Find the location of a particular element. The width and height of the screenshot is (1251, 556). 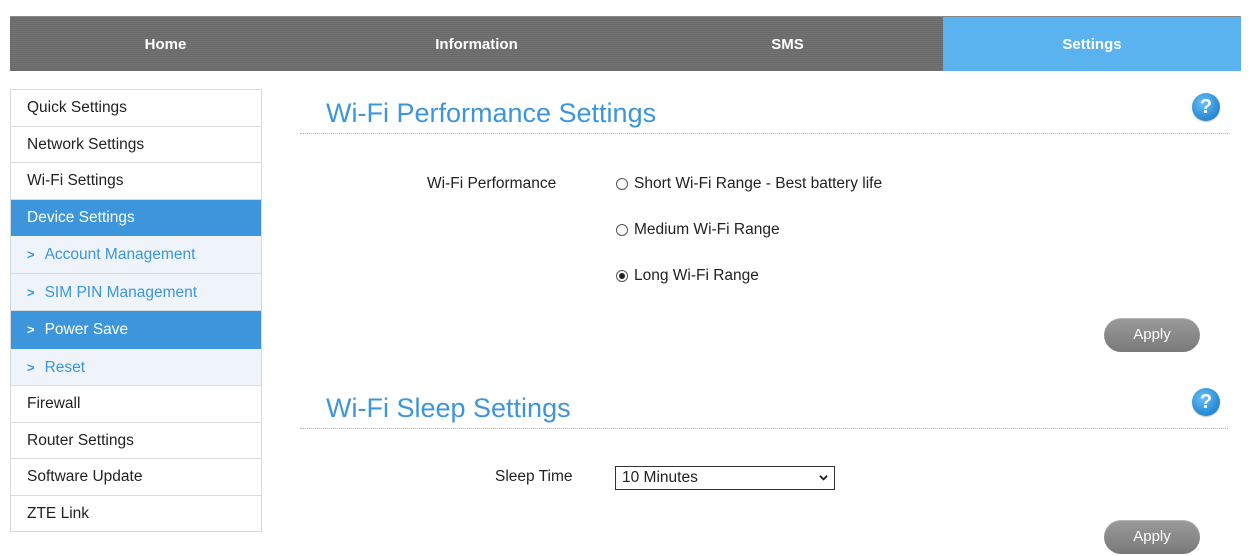

sidebar-subitem-sim-pin-management: > SIM PIN Management is located at coordinates (136, 292).